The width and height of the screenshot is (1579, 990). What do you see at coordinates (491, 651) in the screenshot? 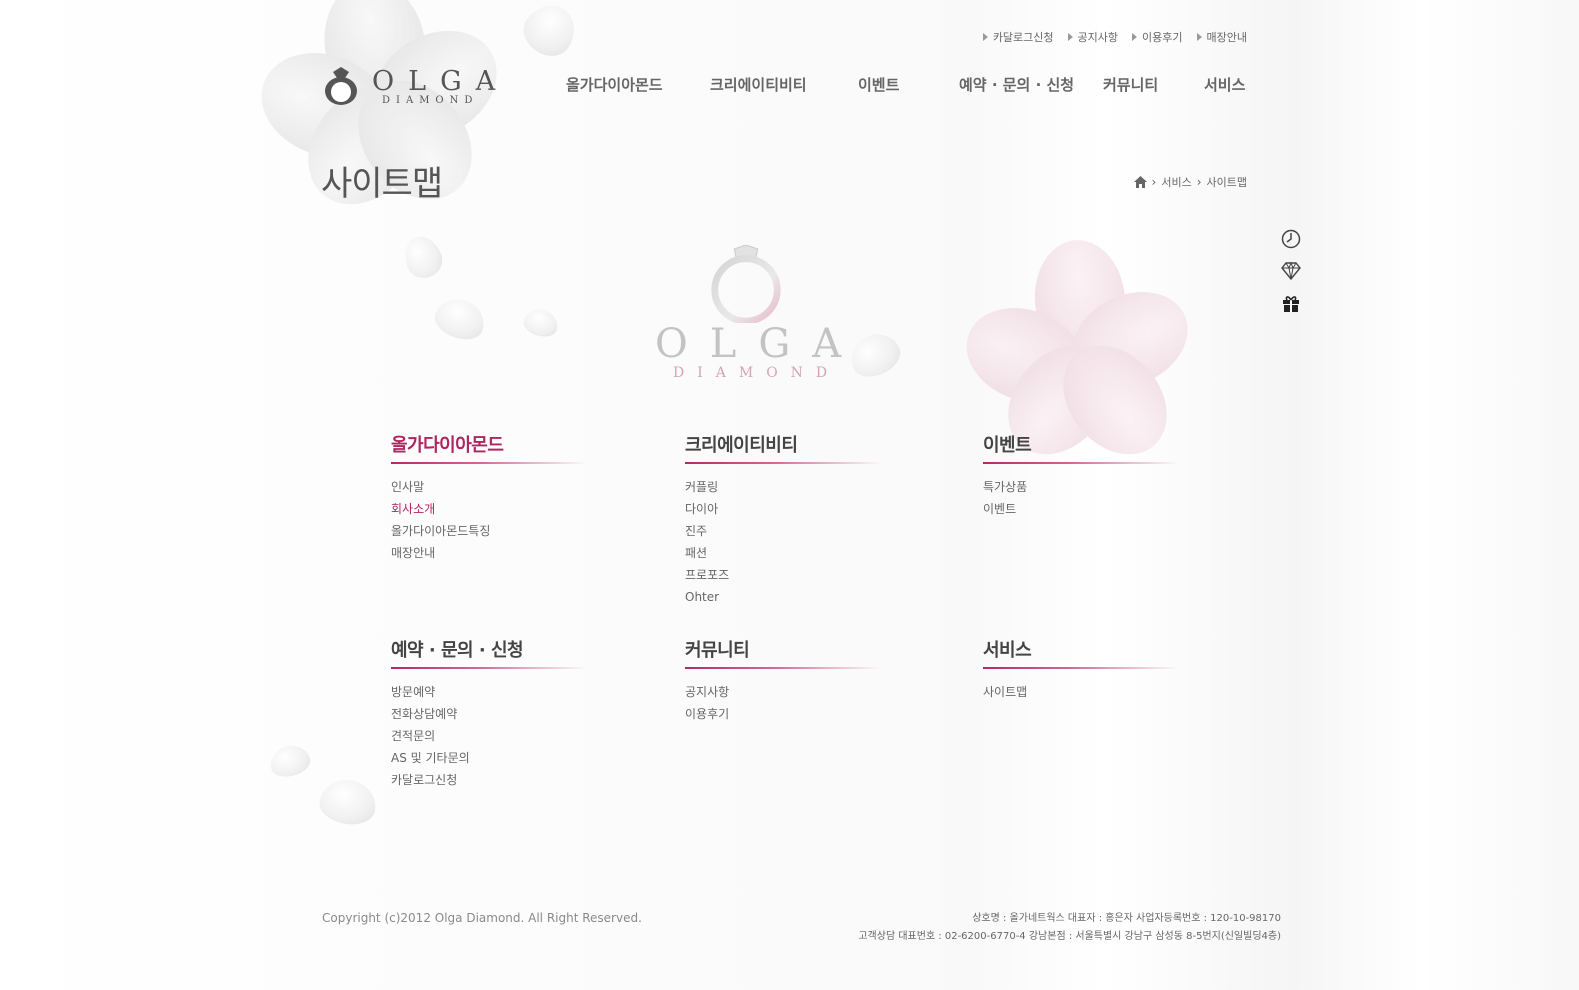
I see `section-title: 예약 · 문의 · 신청` at bounding box center [491, 651].